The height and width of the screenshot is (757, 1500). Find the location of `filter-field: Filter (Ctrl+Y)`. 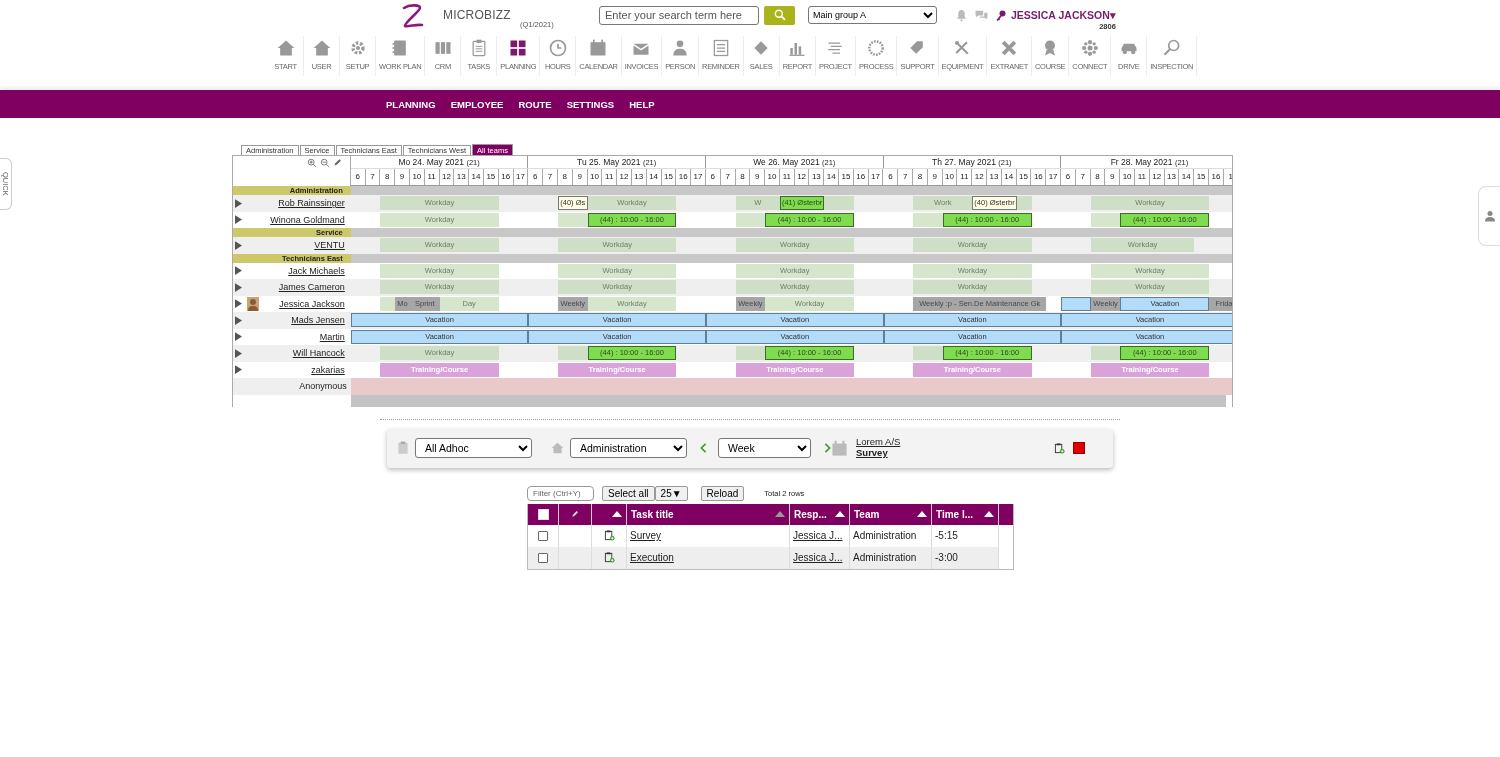

filter-field: Filter (Ctrl+Y) is located at coordinates (560, 493).